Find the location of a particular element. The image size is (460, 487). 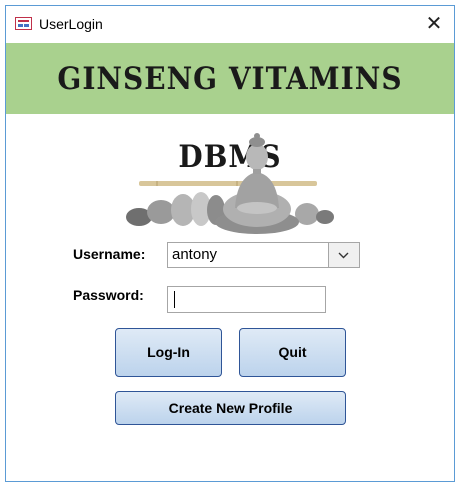

window-title: UserLogin is located at coordinates (71, 24).